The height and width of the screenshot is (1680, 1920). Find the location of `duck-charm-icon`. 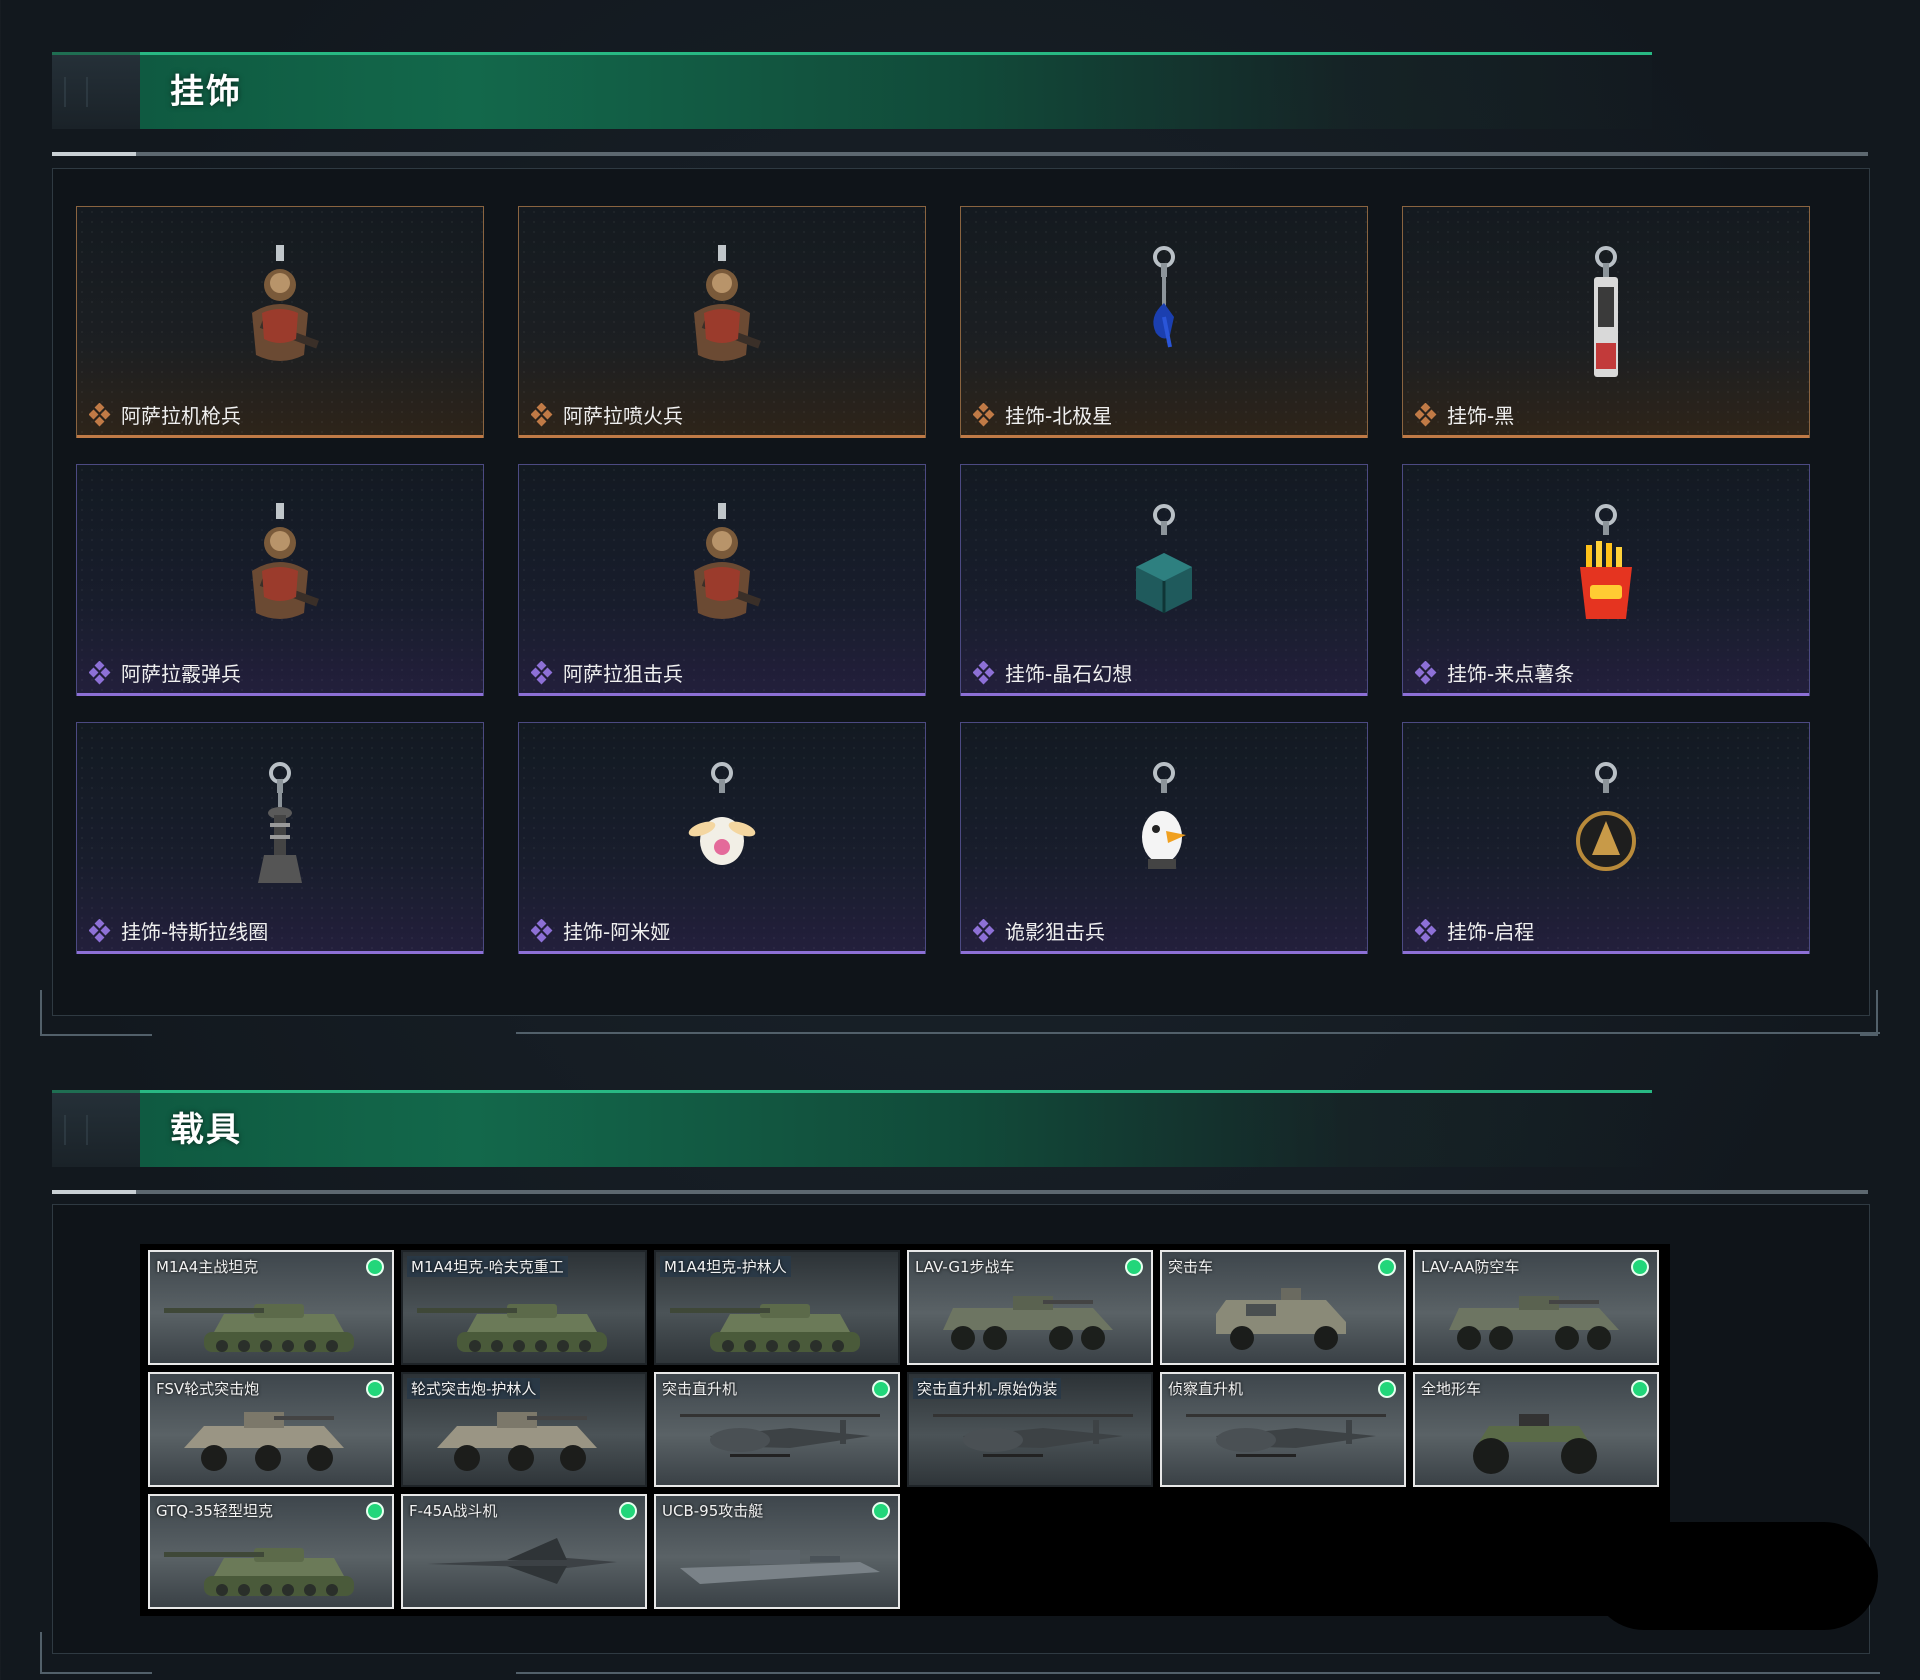

duck-charm-icon is located at coordinates (1164, 815).